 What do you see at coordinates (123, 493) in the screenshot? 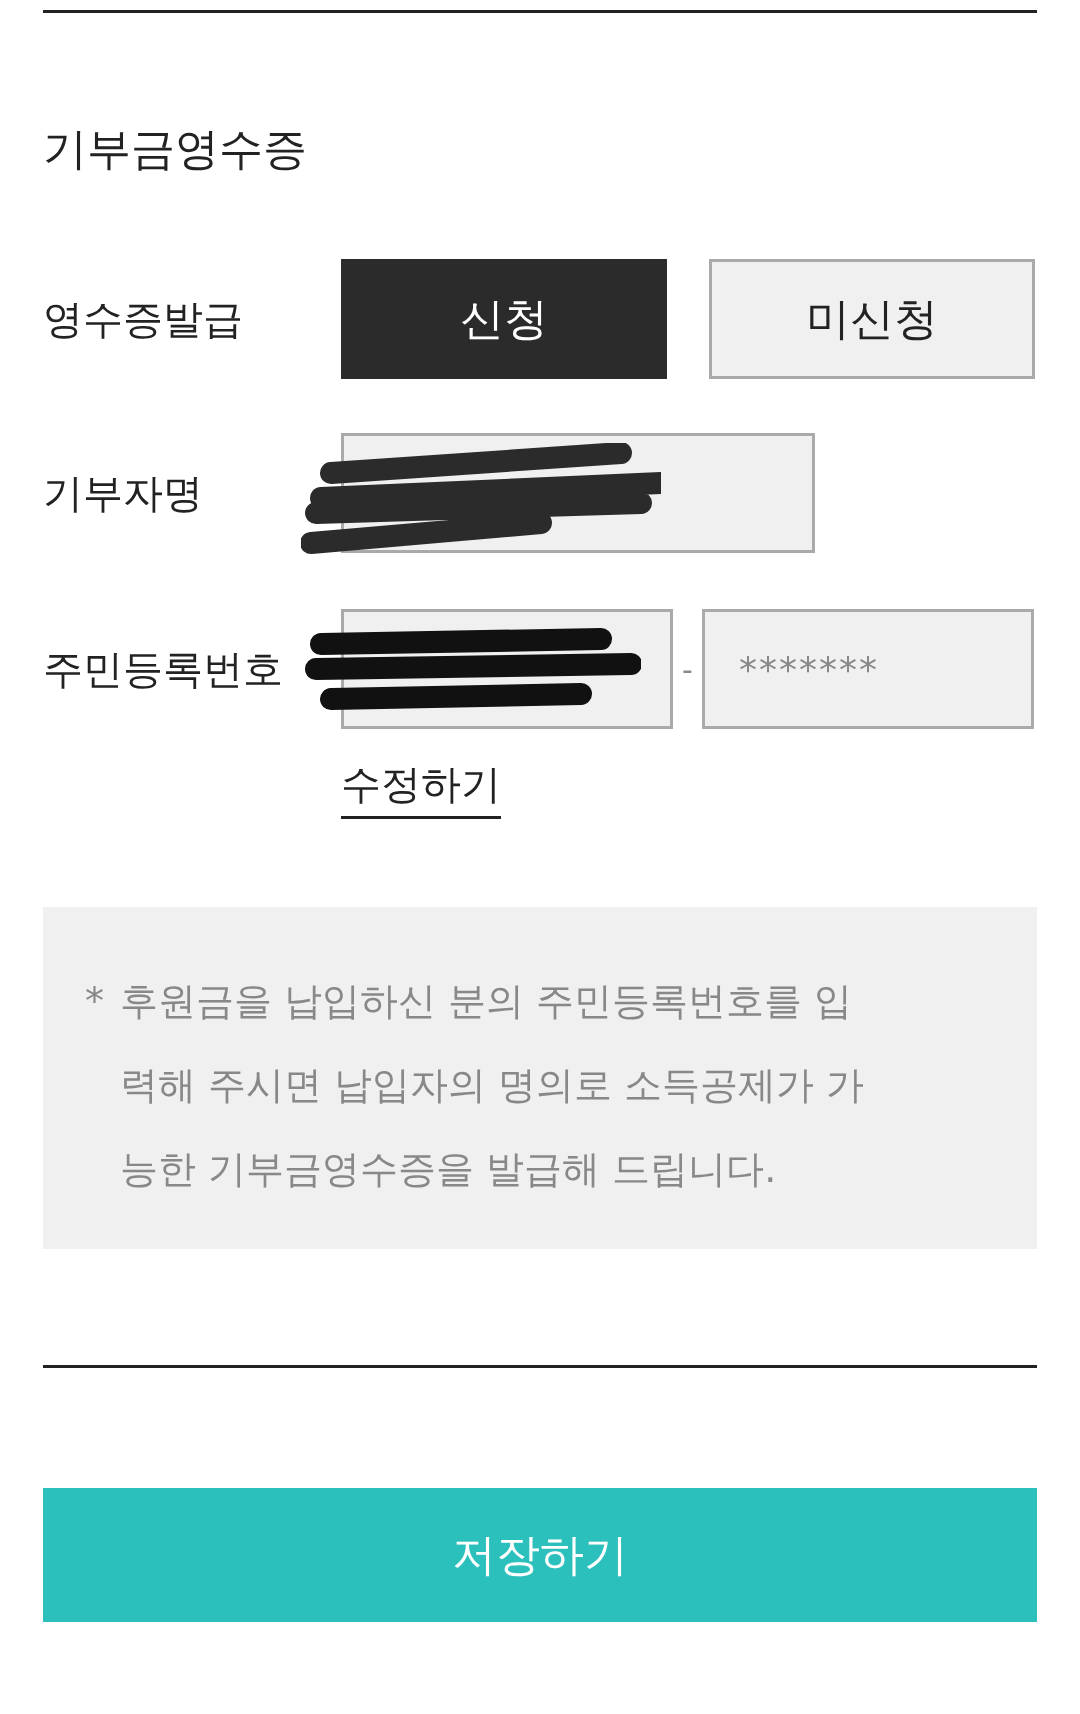
I see `field-label: 기부자명` at bounding box center [123, 493].